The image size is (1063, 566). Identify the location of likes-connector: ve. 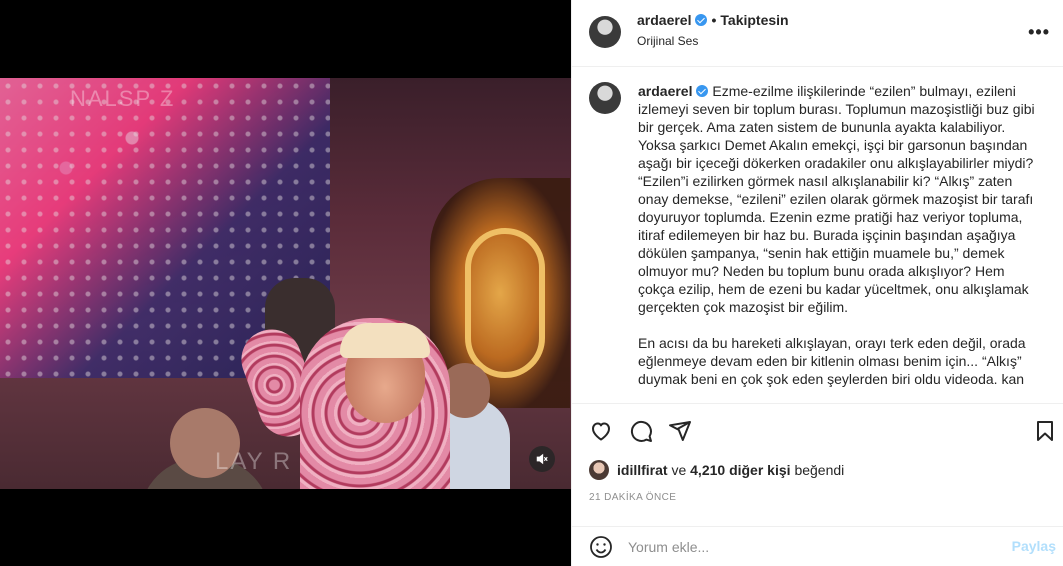
(679, 470).